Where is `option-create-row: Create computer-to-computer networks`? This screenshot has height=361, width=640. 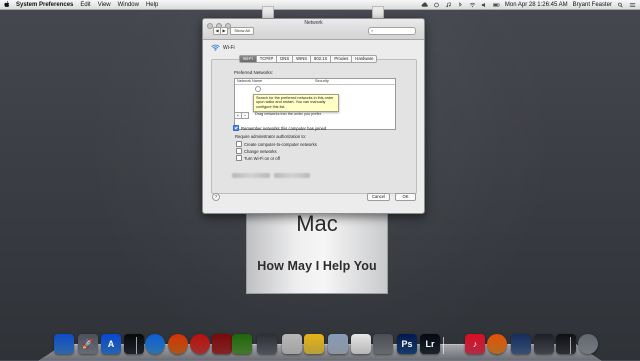
option-create-row: Create computer-to-computer networks is located at coordinates (276, 144).